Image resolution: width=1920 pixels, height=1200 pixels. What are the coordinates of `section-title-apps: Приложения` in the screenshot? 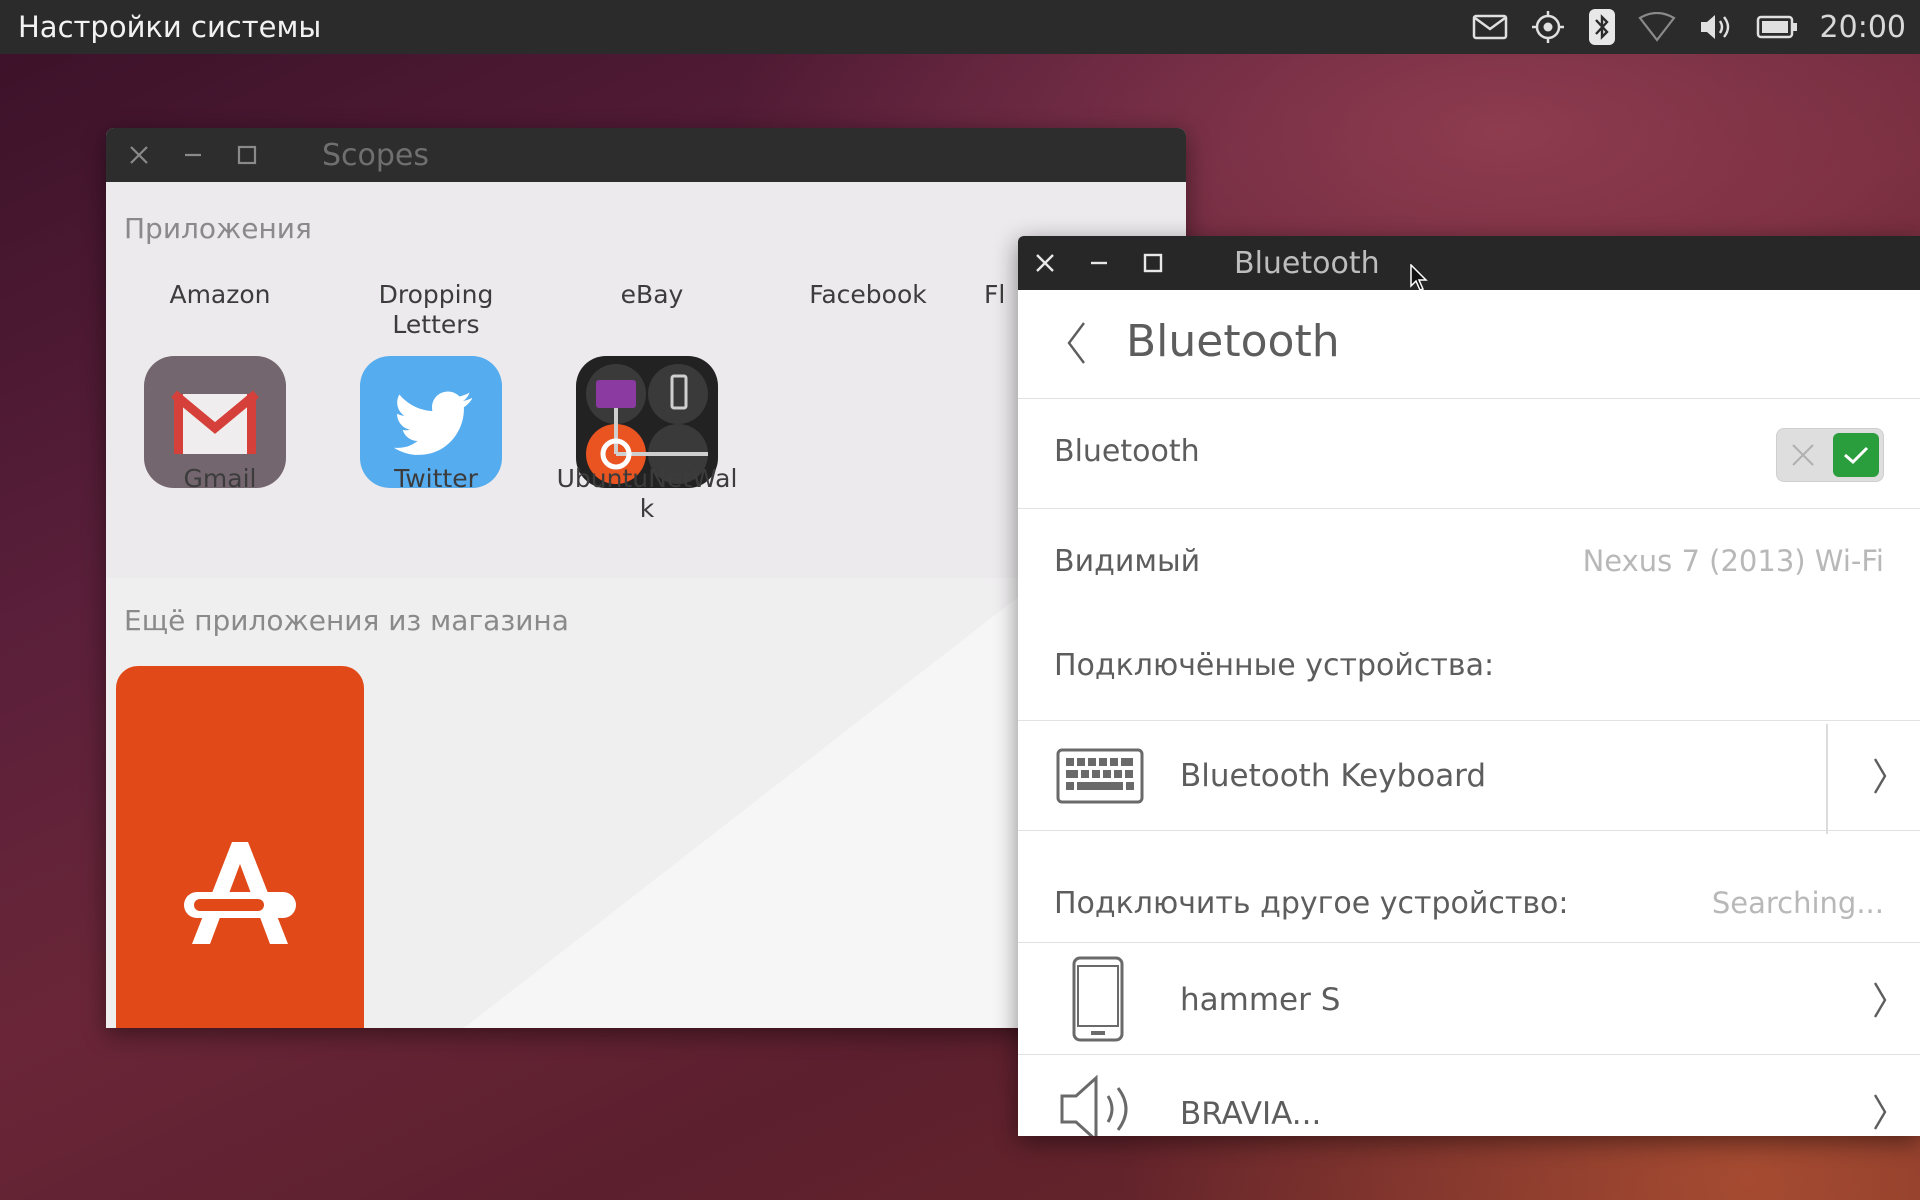 It's located at (218, 228).